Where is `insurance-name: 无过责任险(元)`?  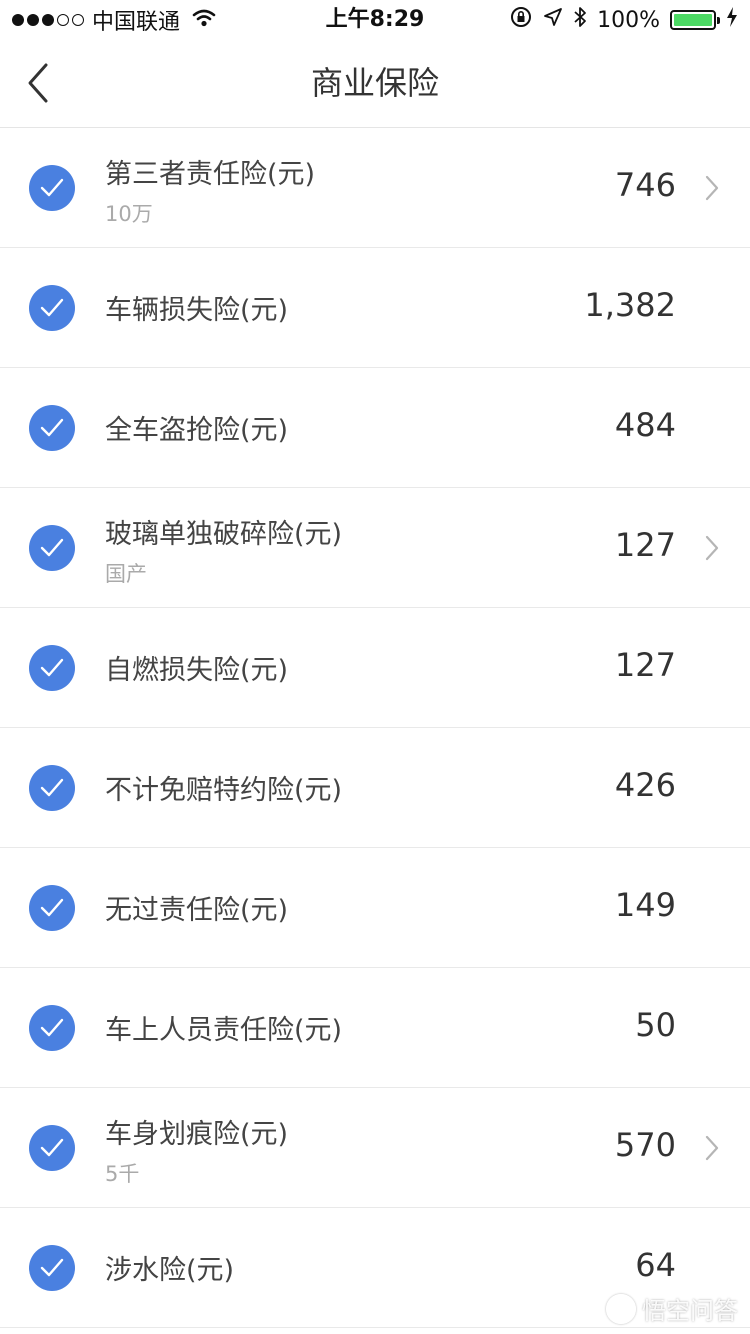
insurance-name: 无过责任险(元) is located at coordinates (197, 910).